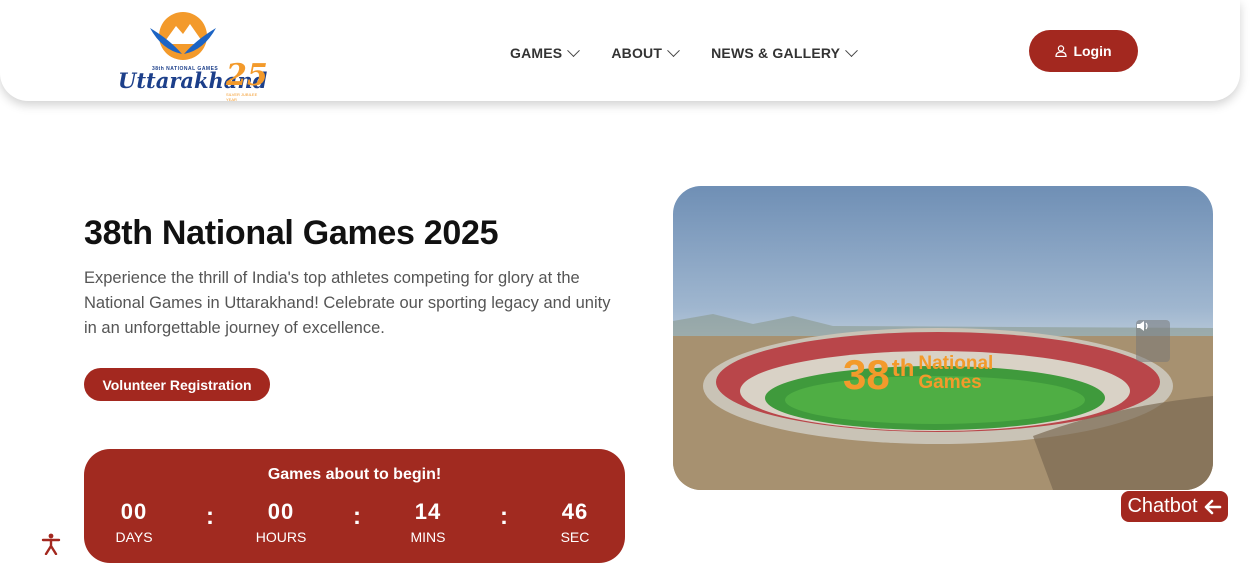  I want to click on countdown-title: Games about to begin!, so click(354, 474).